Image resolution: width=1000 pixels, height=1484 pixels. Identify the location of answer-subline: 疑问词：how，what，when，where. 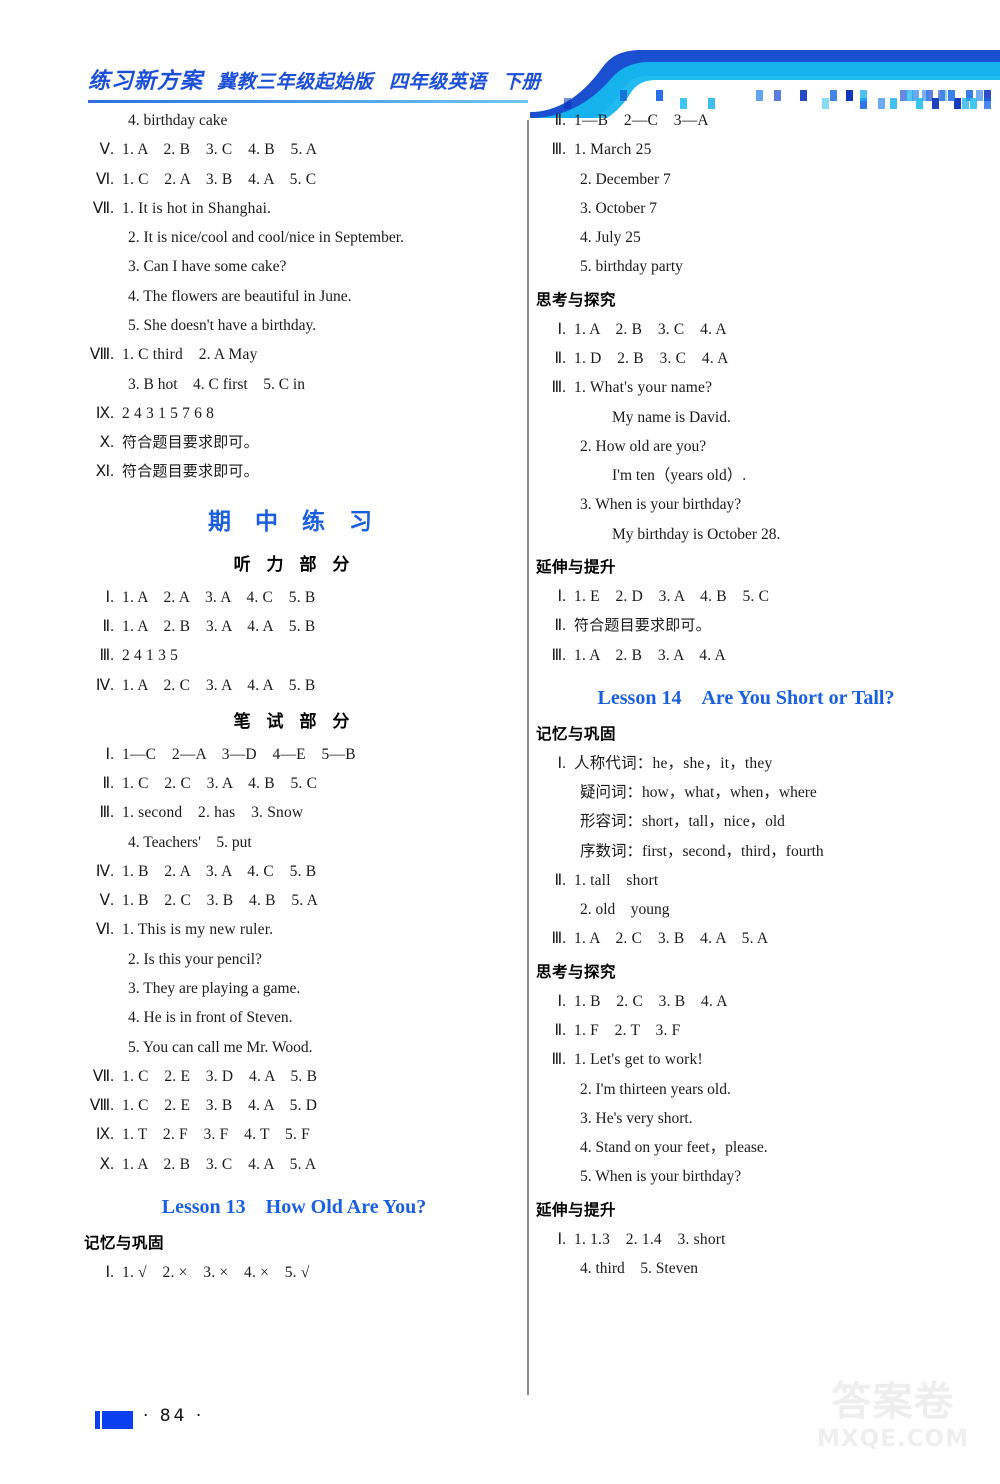
(698, 793).